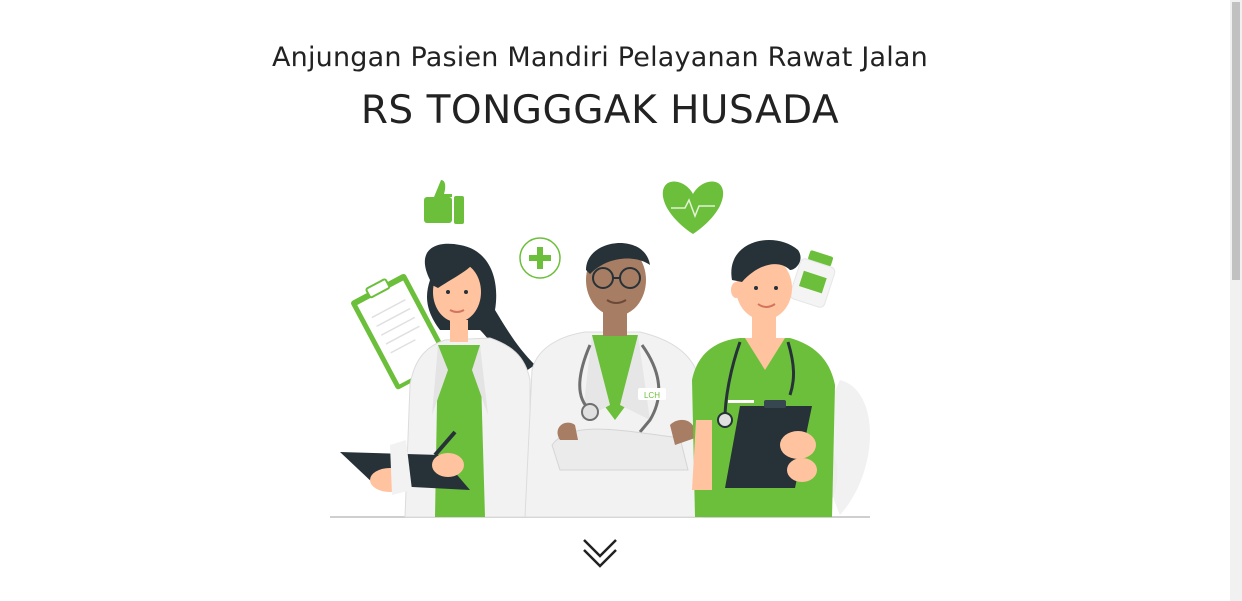 The image size is (1242, 601). I want to click on scroll-down-button, so click(600, 554).